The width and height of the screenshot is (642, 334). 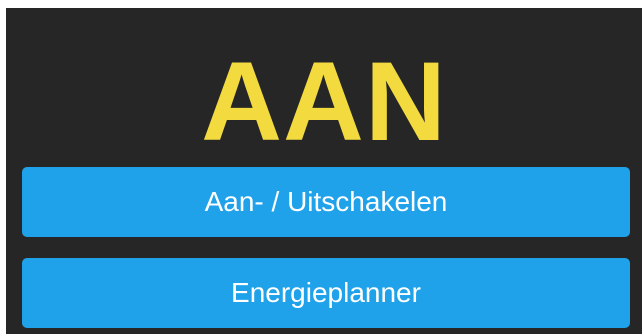 What do you see at coordinates (324, 101) in the screenshot?
I see `power-status-text: AAN` at bounding box center [324, 101].